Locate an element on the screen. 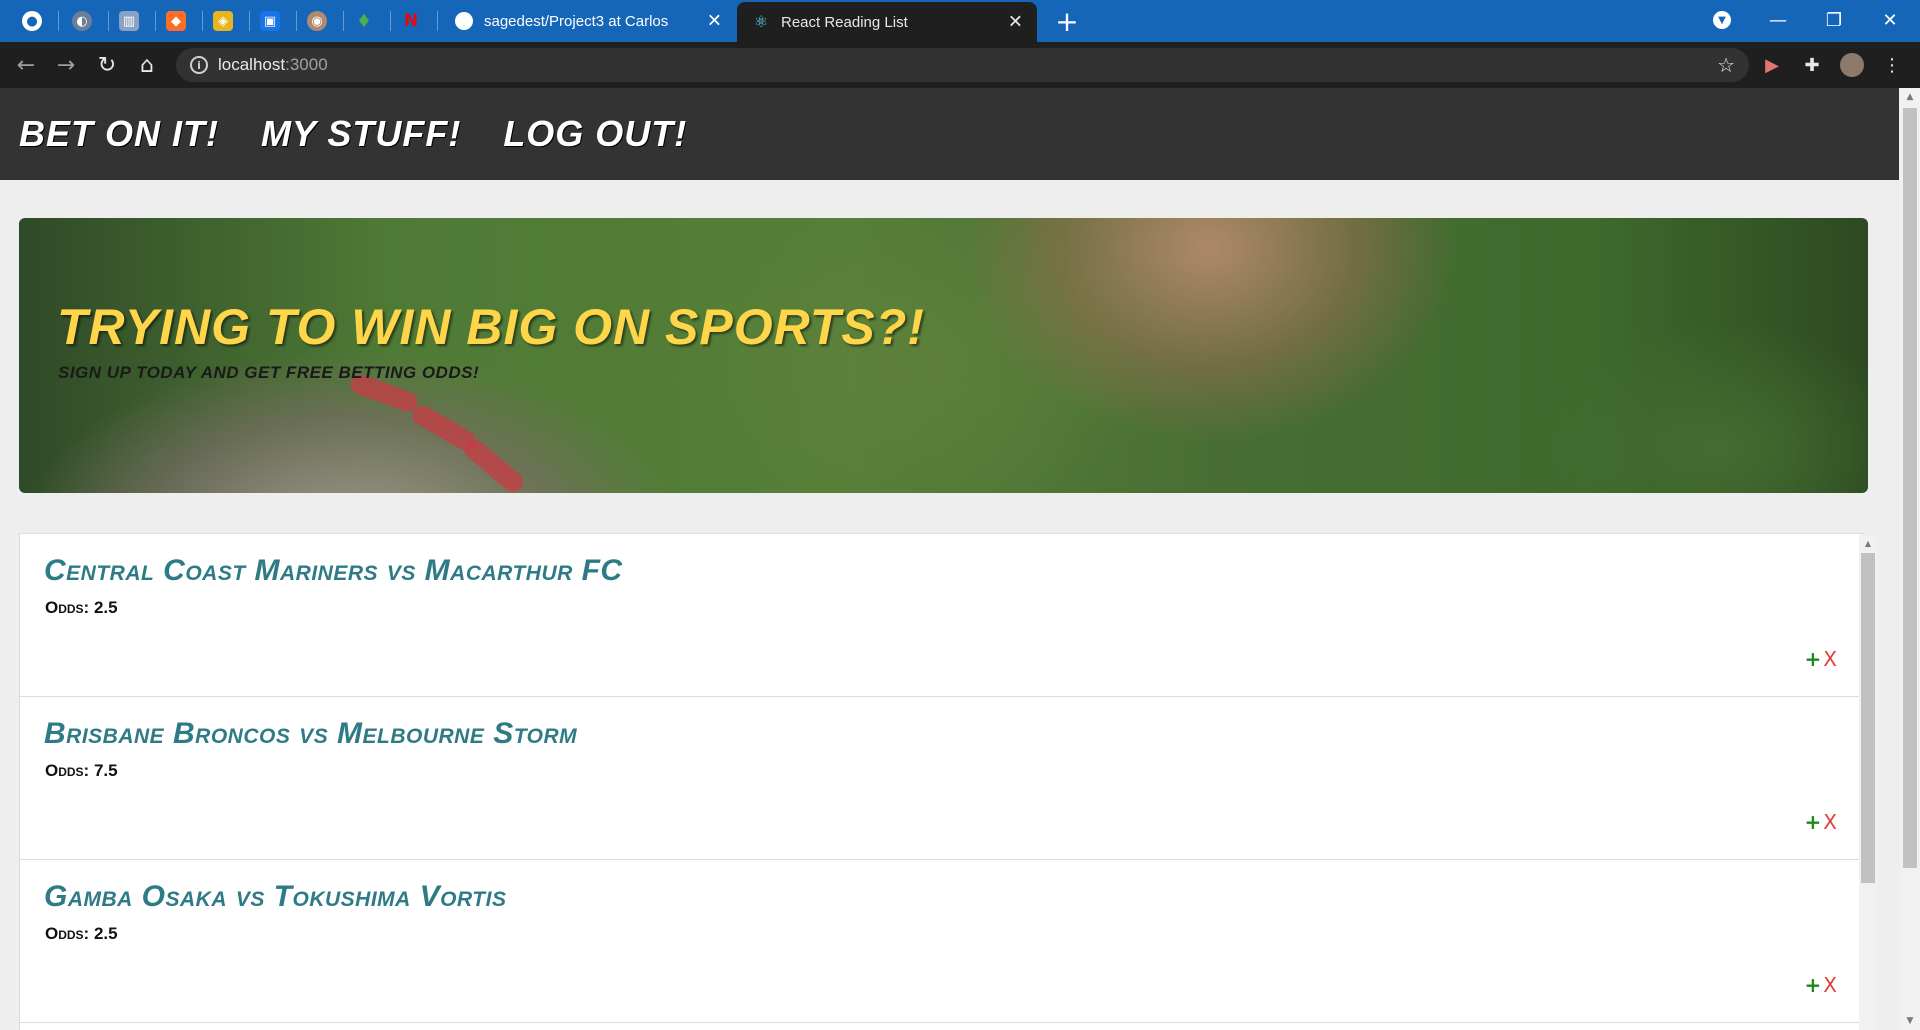 This screenshot has height=1030, width=1920. tab-react-reading-list: ⚛ React Reading List ✕ is located at coordinates (887, 22).